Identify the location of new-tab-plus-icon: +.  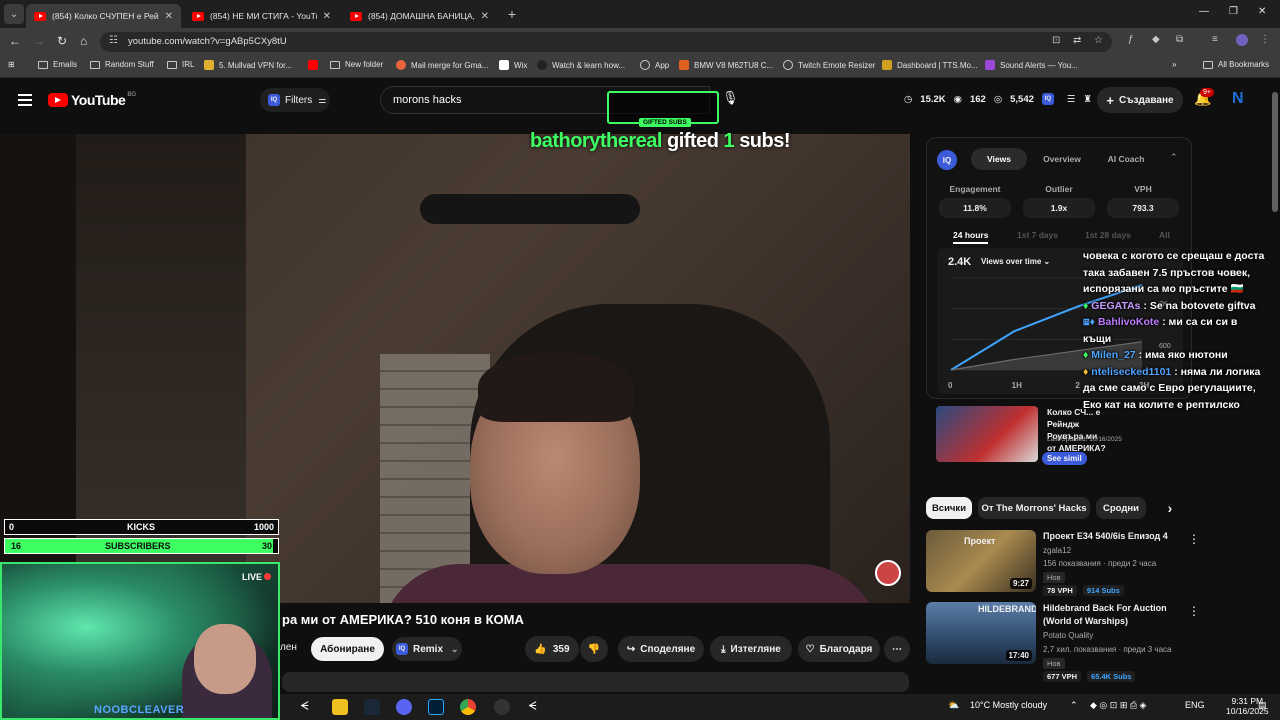
(512, 14).